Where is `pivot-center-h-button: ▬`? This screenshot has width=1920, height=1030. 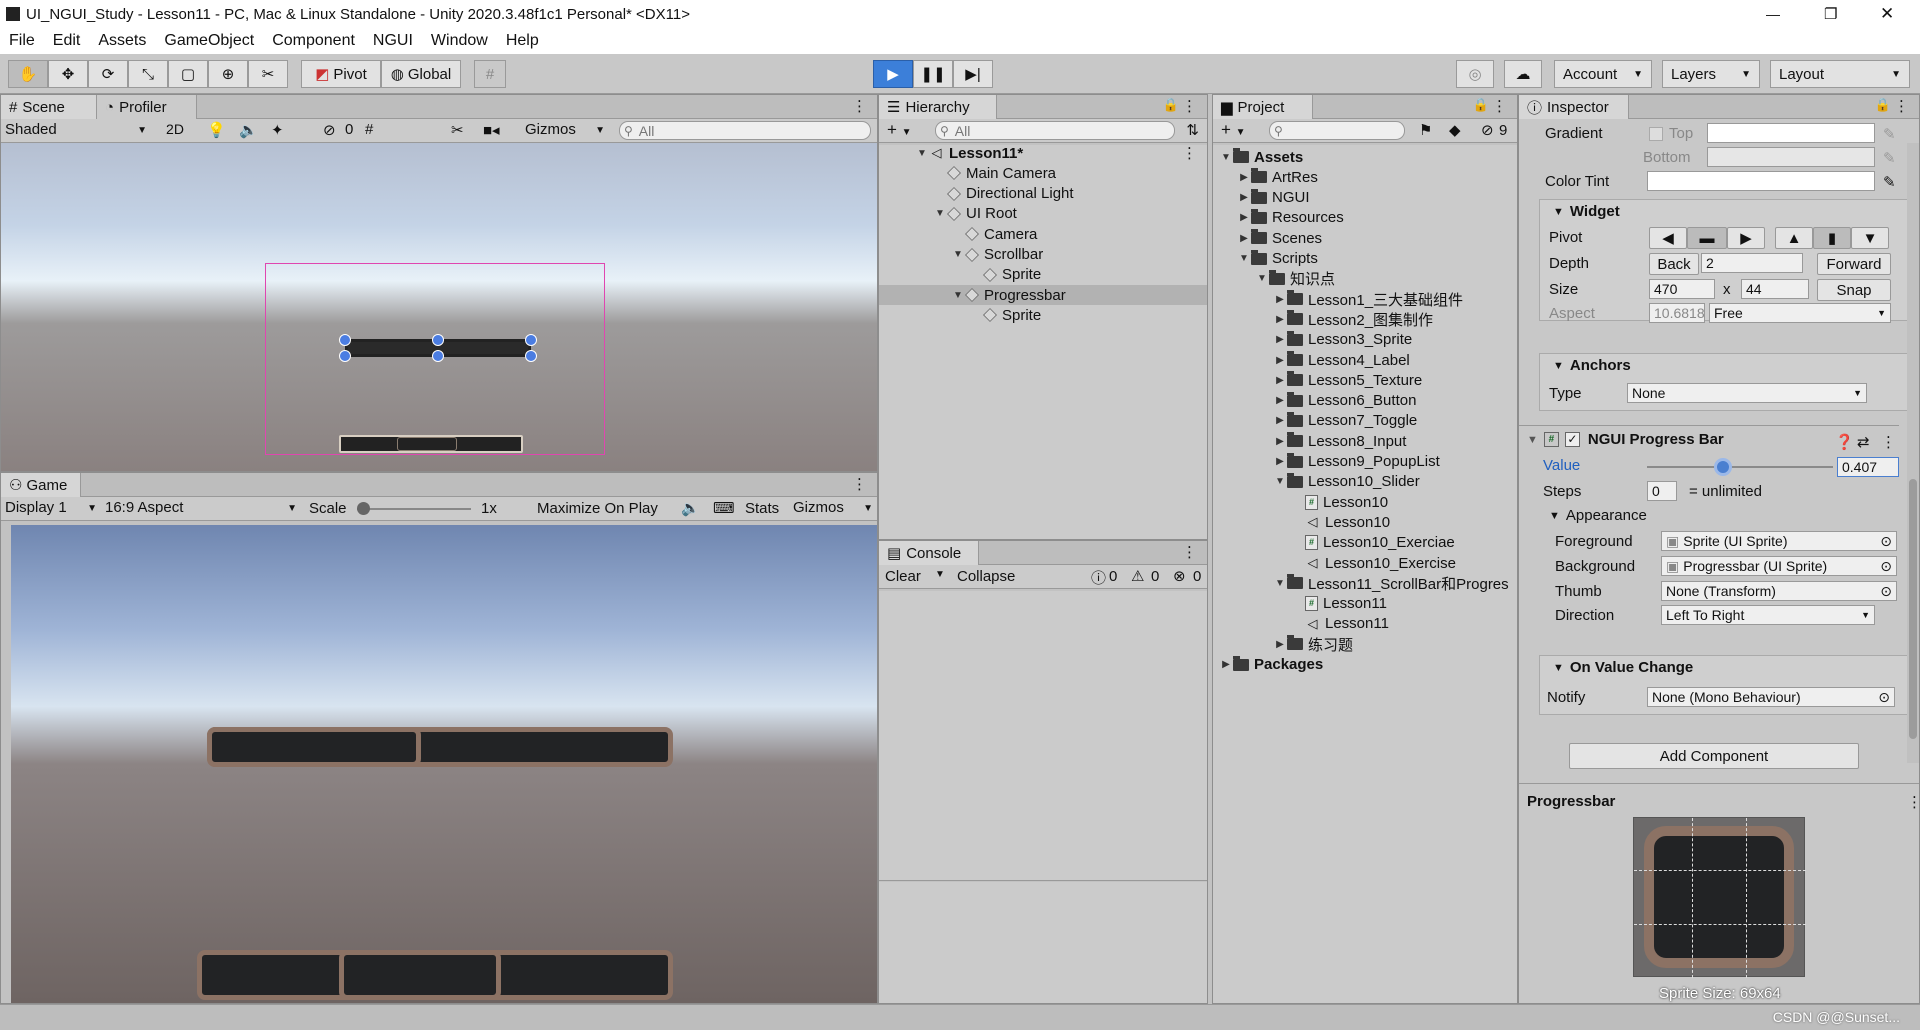
pivot-center-h-button: ▬ is located at coordinates (1707, 238).